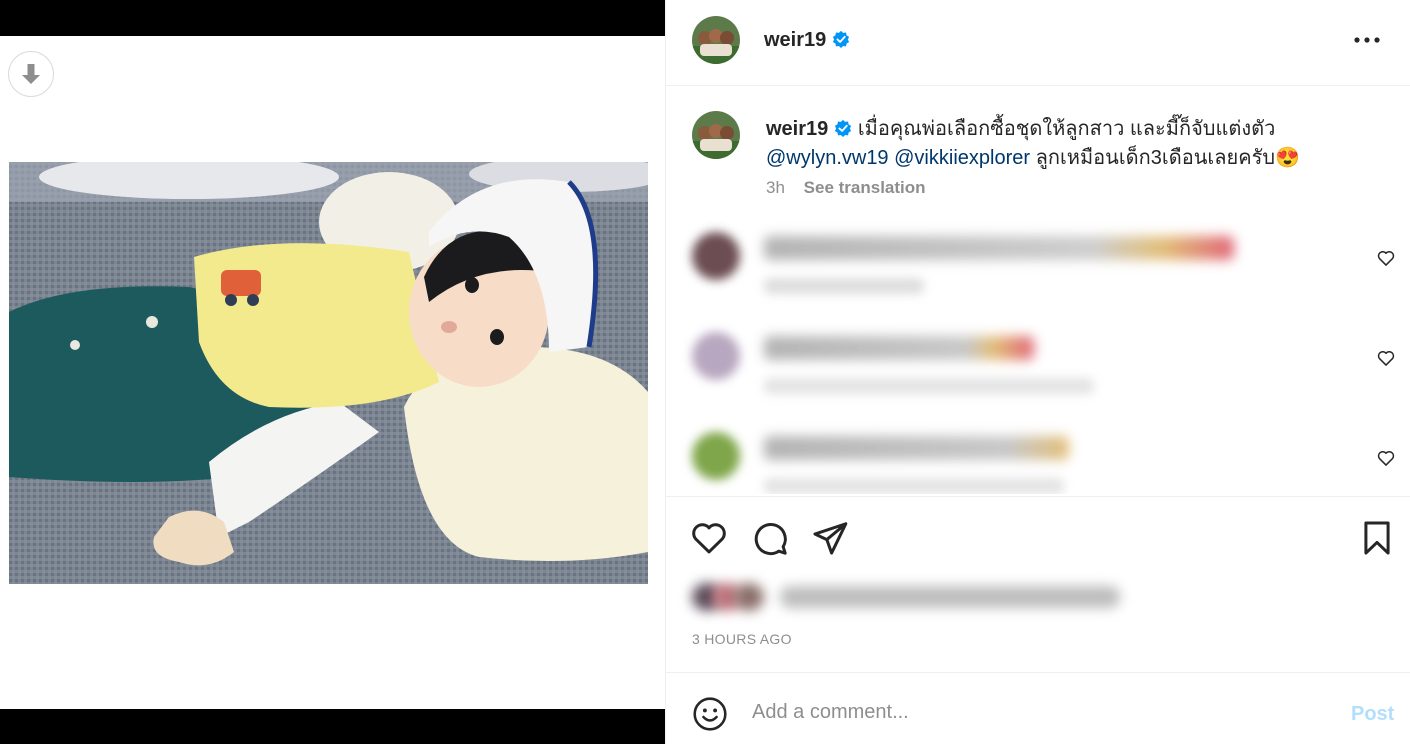 Image resolution: width=1410 pixels, height=744 pixels. Describe the element at coordinates (716, 135) in the screenshot. I see `caption-author-avatar` at that location.